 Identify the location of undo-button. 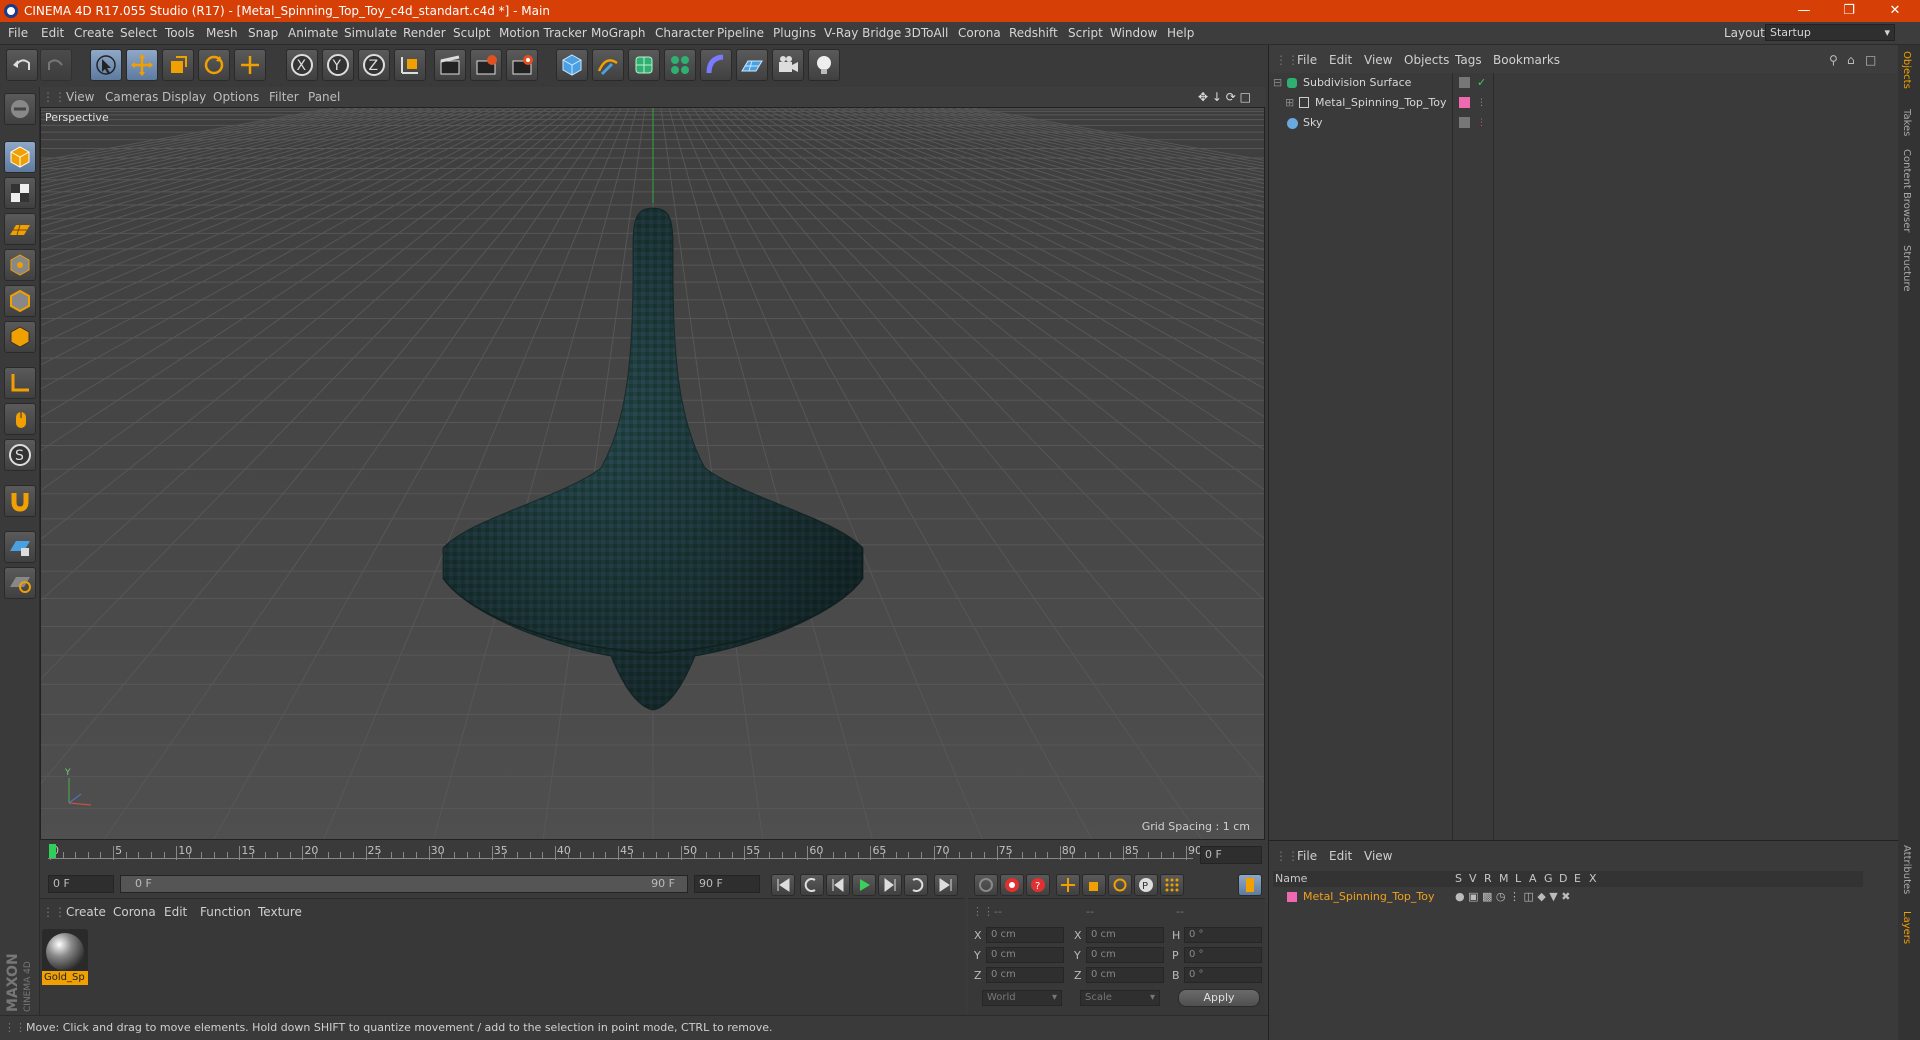
(22, 65).